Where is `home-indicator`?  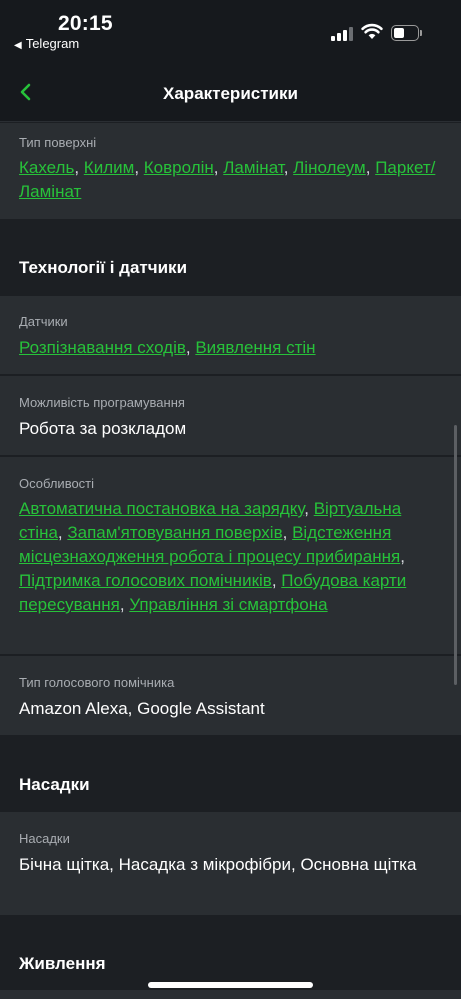
home-indicator is located at coordinates (230, 985).